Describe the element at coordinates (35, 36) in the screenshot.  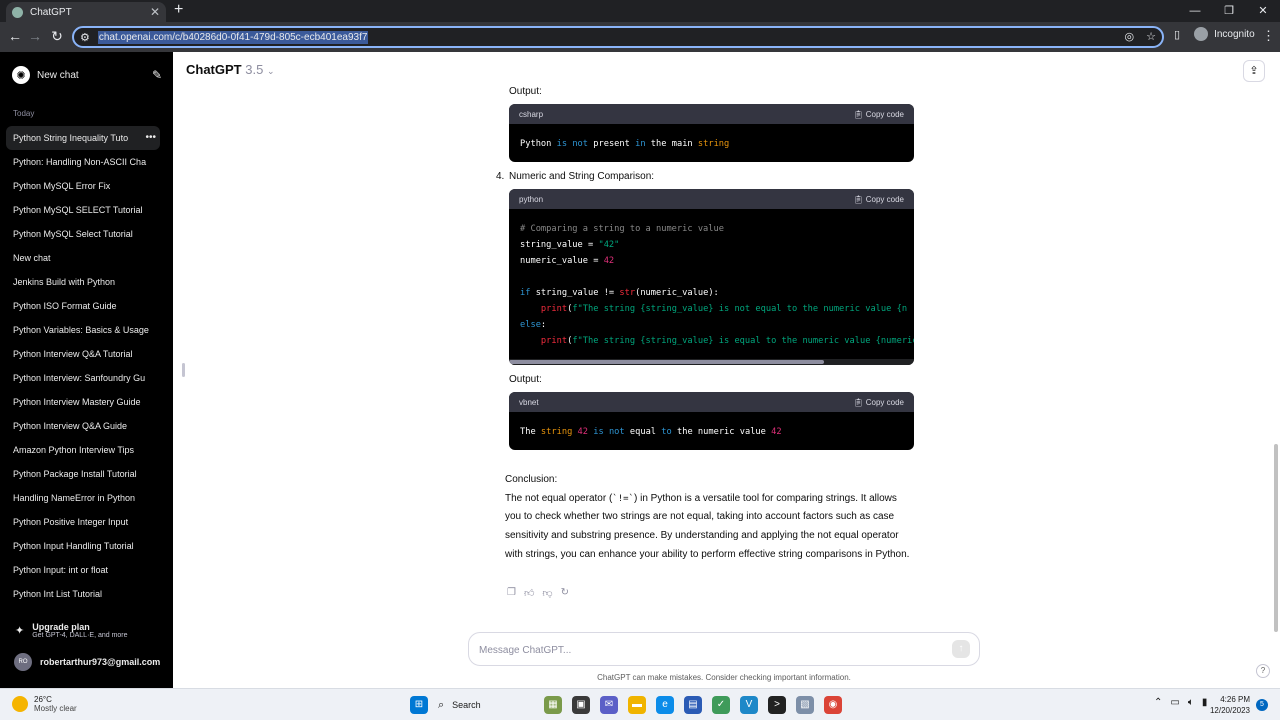
I see `forward-icon: →` at that location.